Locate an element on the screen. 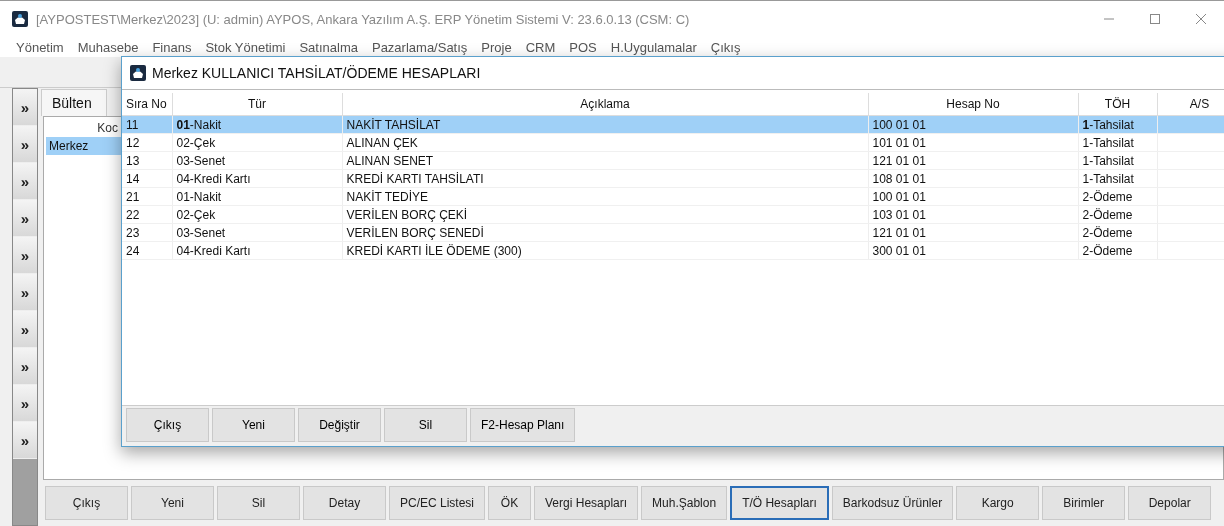  column-header: Tür is located at coordinates (257, 104).